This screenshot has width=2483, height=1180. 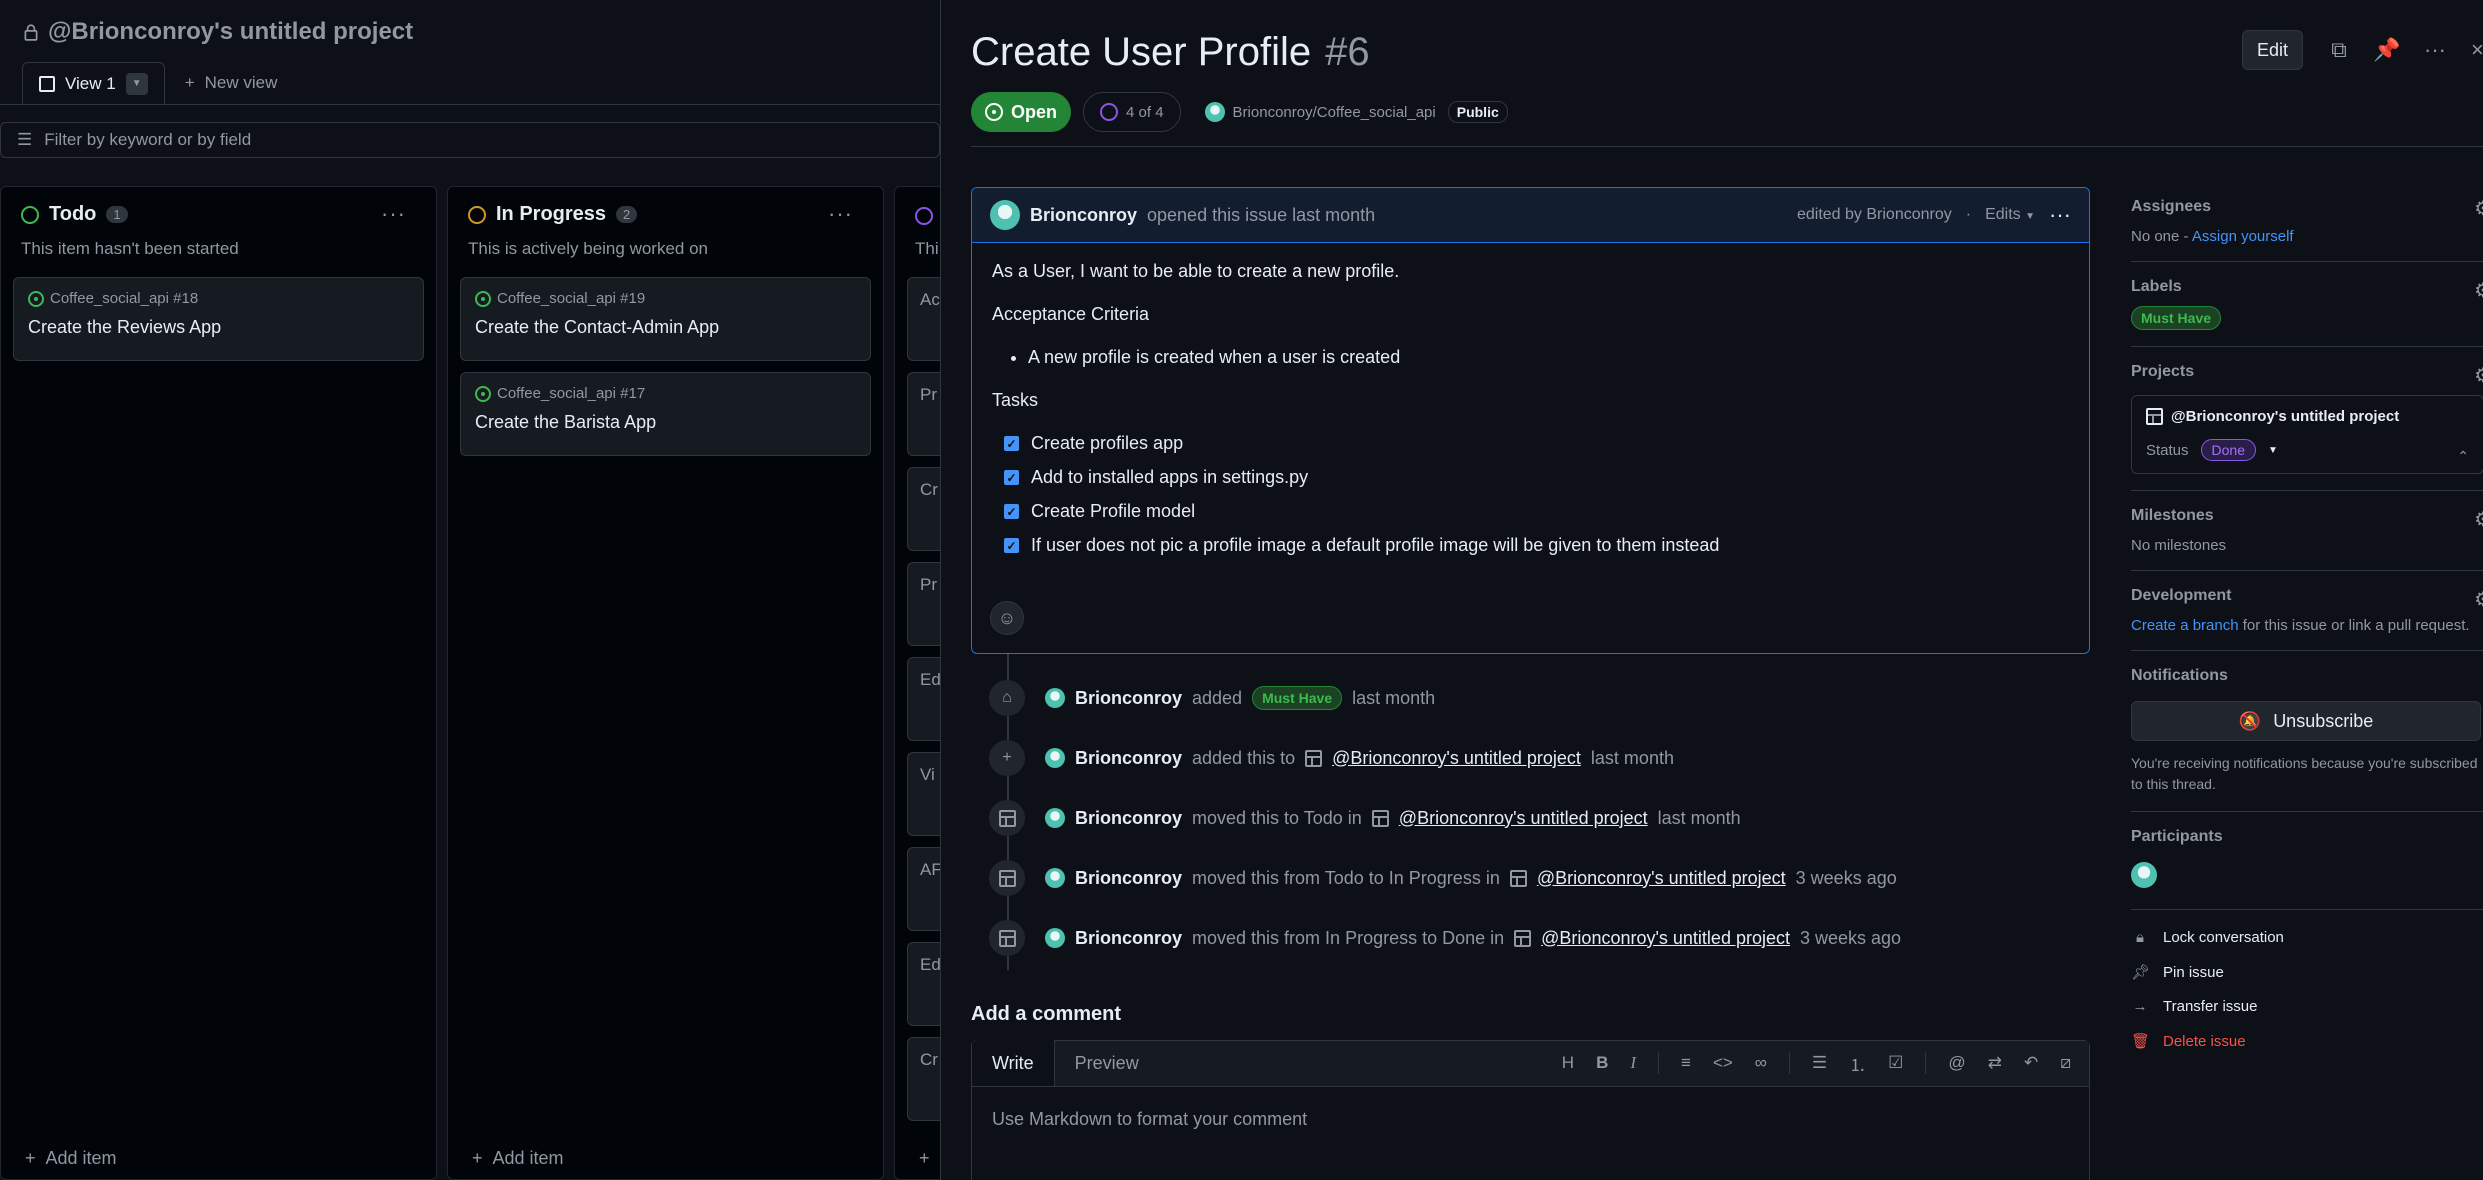 What do you see at coordinates (2307, 937) in the screenshot?
I see `lock-conversation-button: 🔒︎ Lock conversation` at bounding box center [2307, 937].